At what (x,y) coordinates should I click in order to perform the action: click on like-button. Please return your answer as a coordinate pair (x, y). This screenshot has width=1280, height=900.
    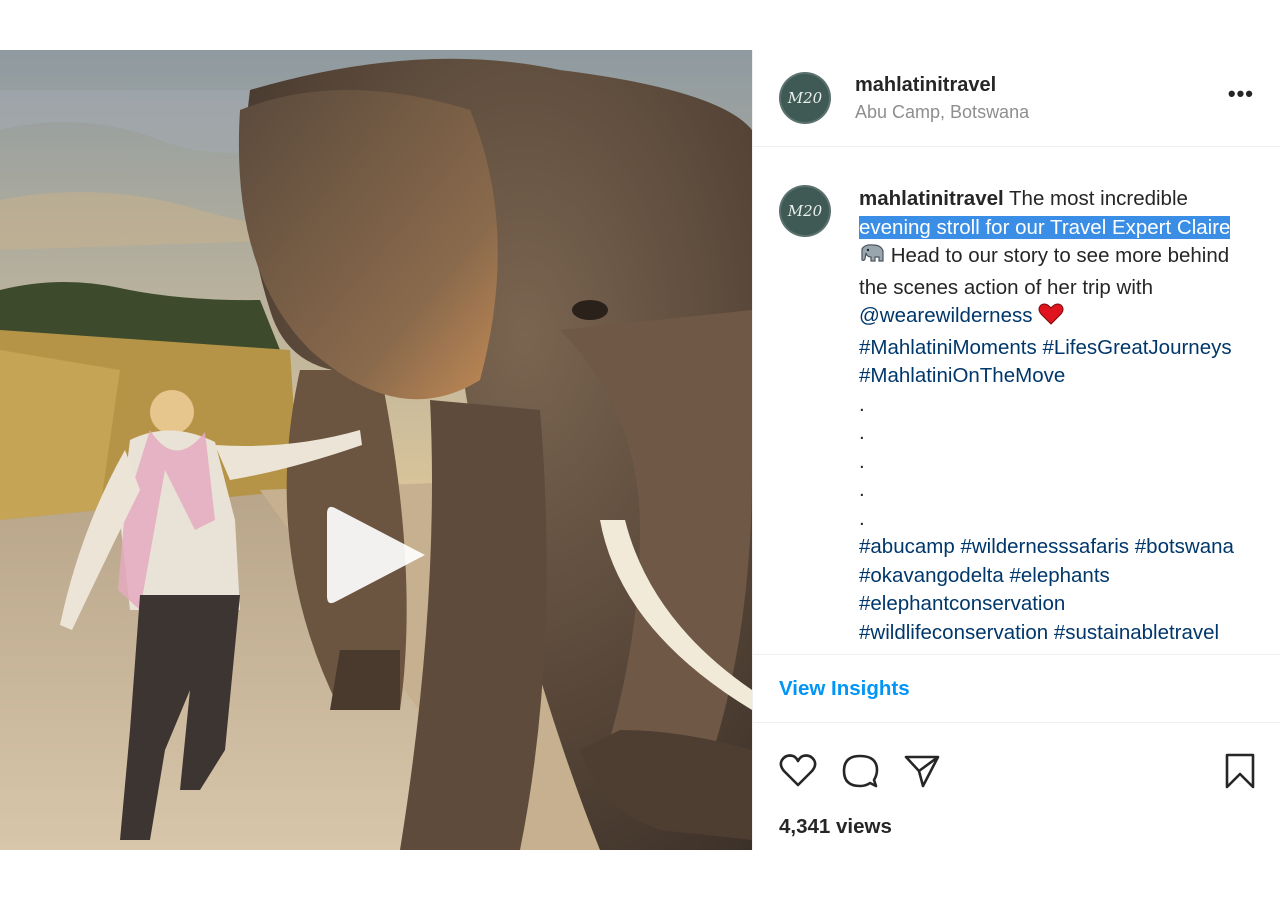
    Looking at the image, I should click on (798, 771).